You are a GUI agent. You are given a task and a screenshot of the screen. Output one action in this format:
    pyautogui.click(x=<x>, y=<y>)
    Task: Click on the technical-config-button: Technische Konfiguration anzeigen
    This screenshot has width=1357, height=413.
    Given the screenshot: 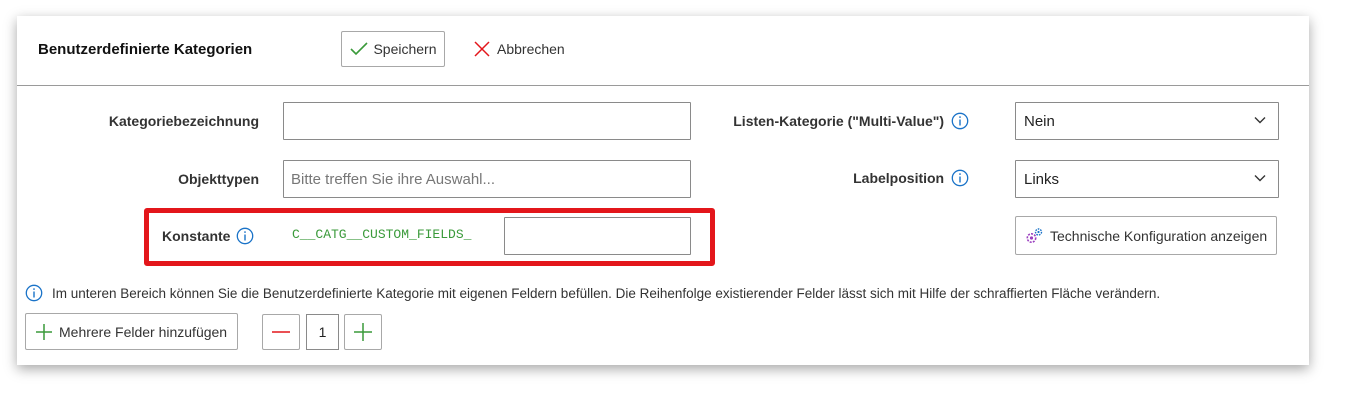 What is the action you would take?
    pyautogui.click(x=1146, y=235)
    